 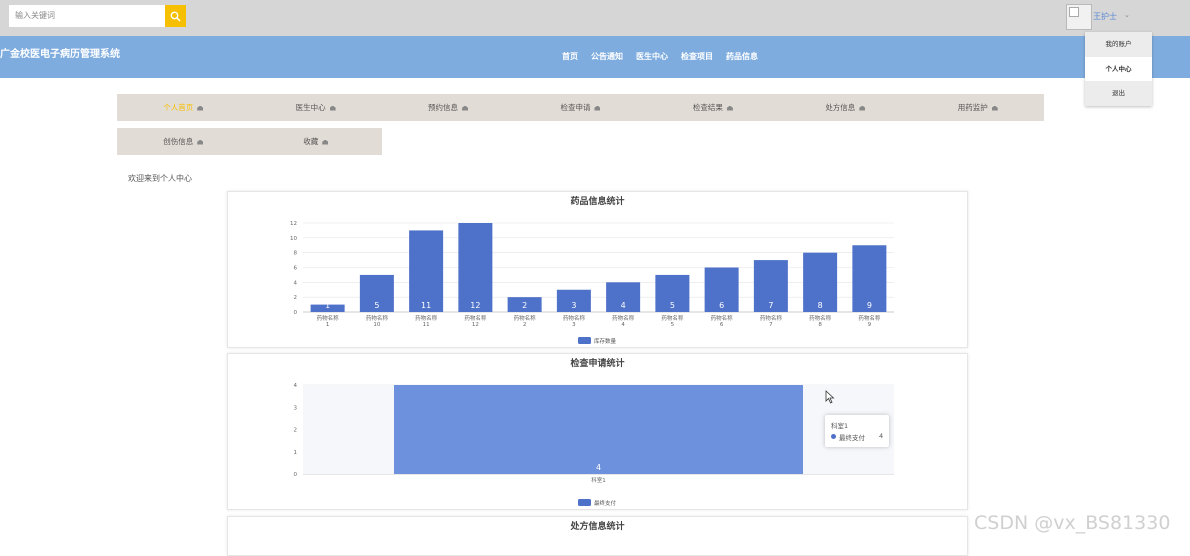 I want to click on user-dropdown-menu: 我的账户 个人中心 退出, so click(x=1118, y=69).